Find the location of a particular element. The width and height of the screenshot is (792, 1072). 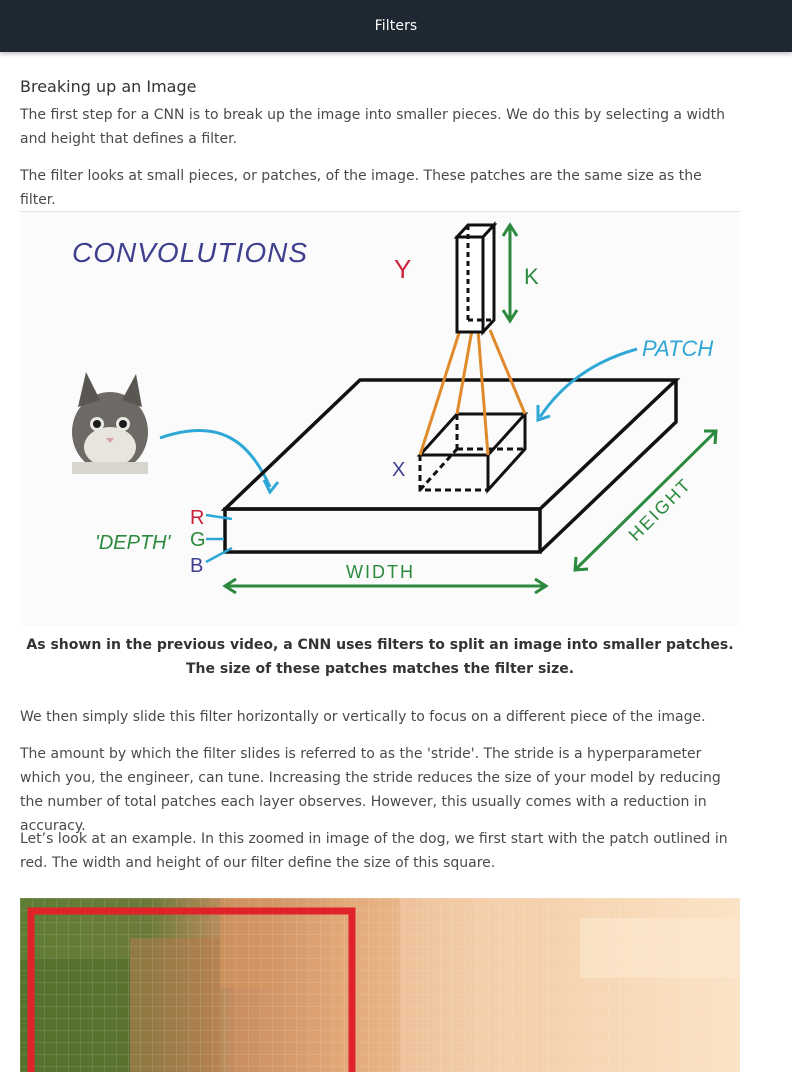

label-width: WIDTH is located at coordinates (380, 572).